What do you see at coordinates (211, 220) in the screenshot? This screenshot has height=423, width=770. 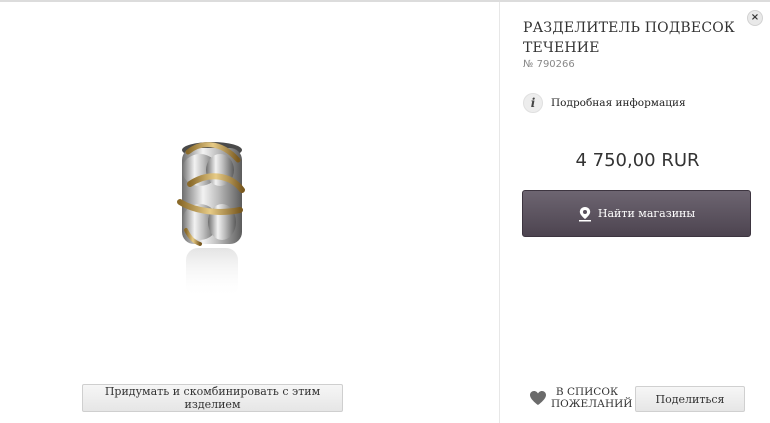 I see `product-image` at bounding box center [211, 220].